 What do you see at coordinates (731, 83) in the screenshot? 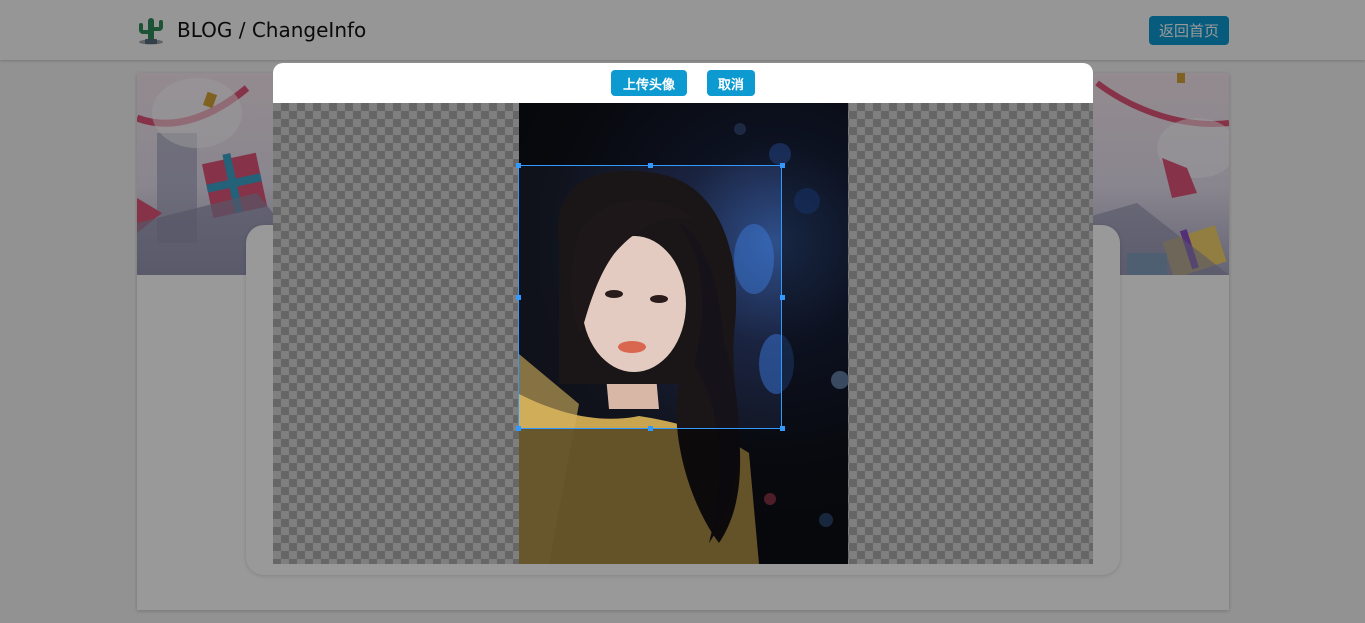
I see `cancel-button: 取消` at bounding box center [731, 83].